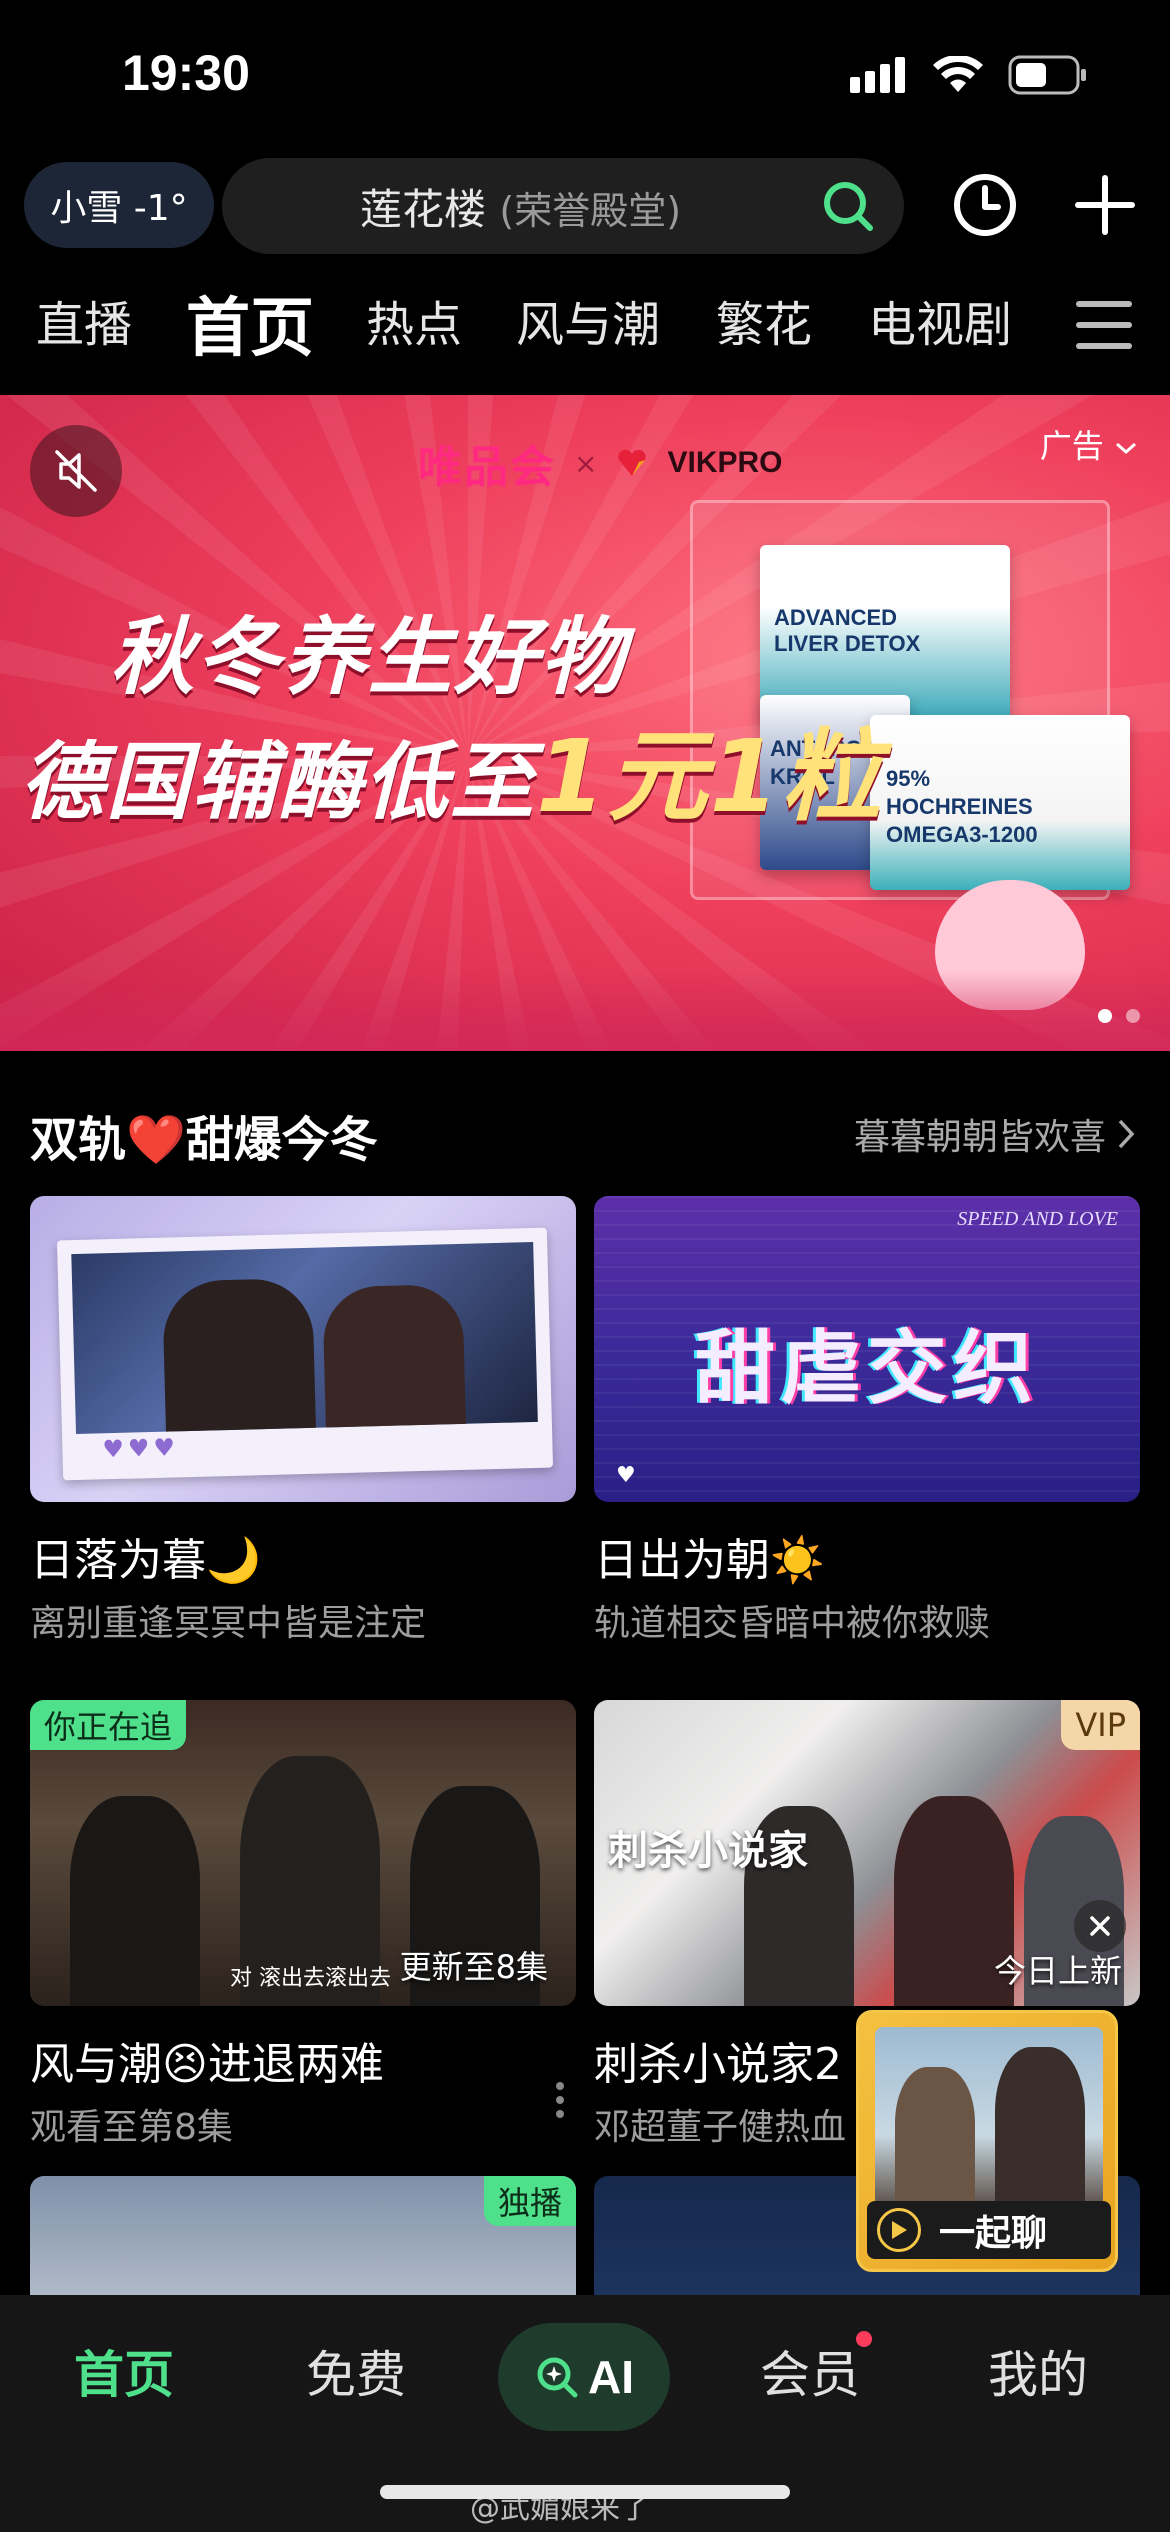 The image size is (1170, 2532). I want to click on video-title: 日落为暮🌙, so click(303, 1556).